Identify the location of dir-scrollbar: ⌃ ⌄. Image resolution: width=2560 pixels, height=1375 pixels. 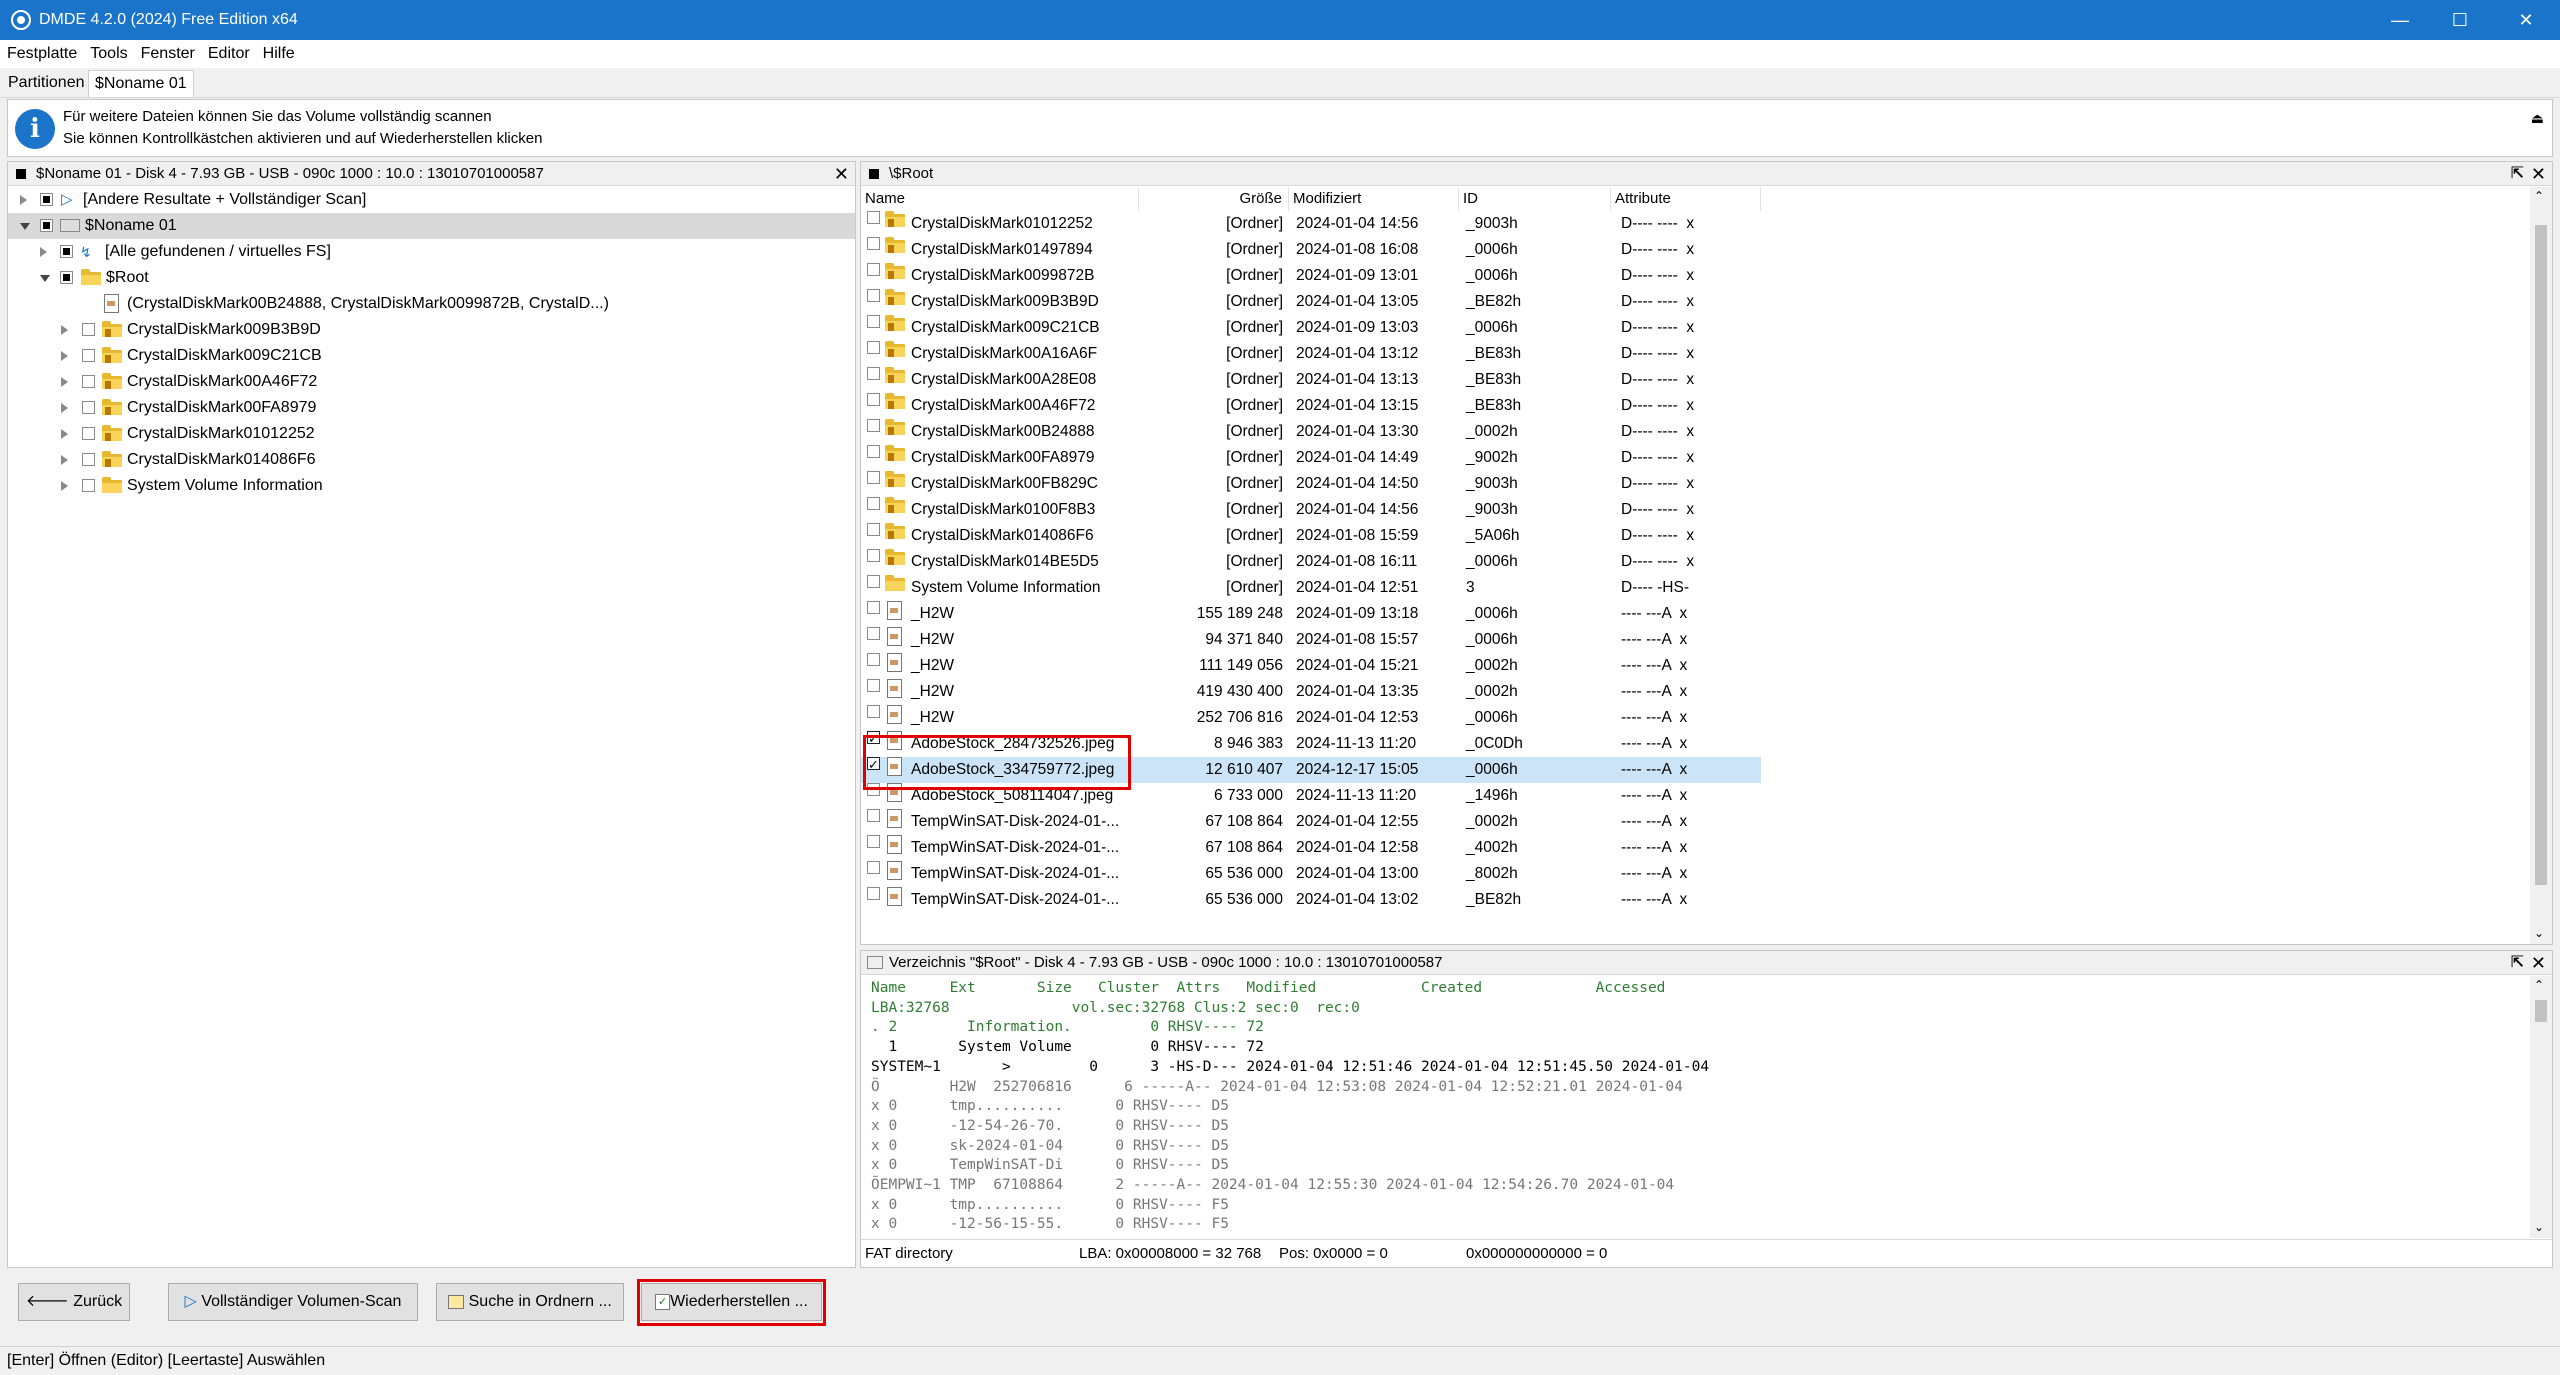
(2541, 1107).